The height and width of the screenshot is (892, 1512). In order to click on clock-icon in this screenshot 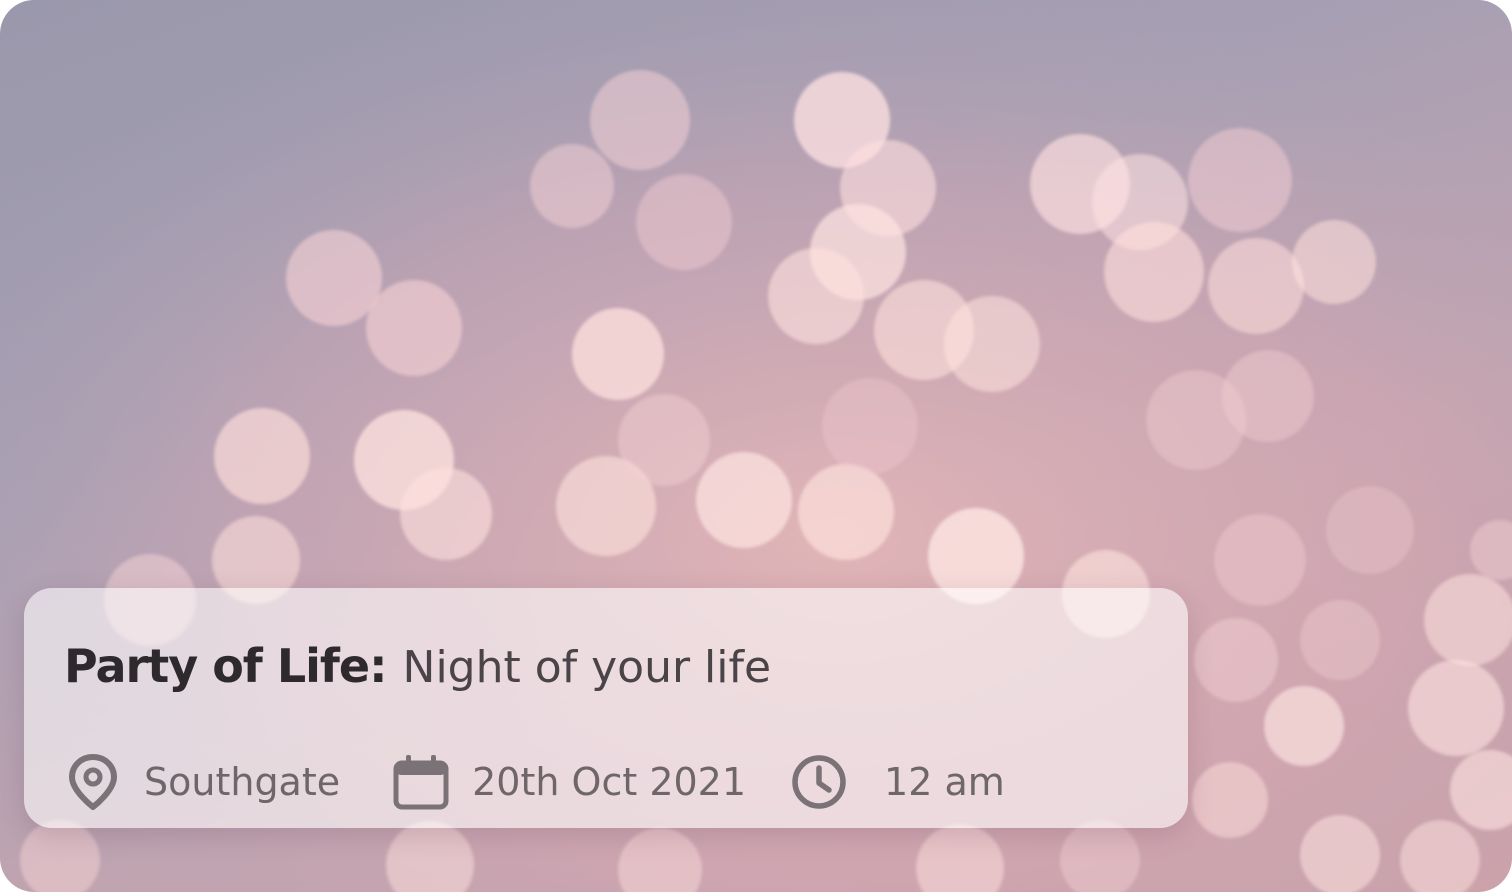, I will do `click(819, 782)`.